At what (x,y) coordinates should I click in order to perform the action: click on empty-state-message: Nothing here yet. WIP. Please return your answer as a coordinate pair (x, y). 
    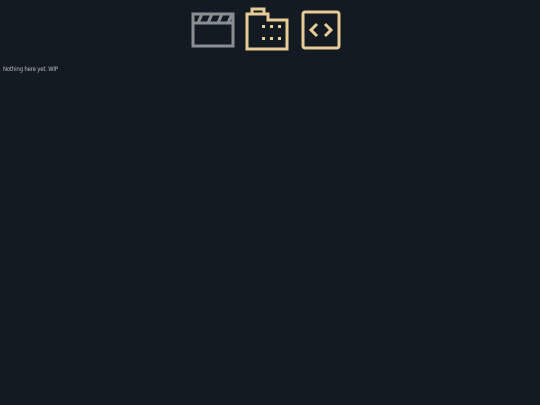
    Looking at the image, I should click on (30, 69).